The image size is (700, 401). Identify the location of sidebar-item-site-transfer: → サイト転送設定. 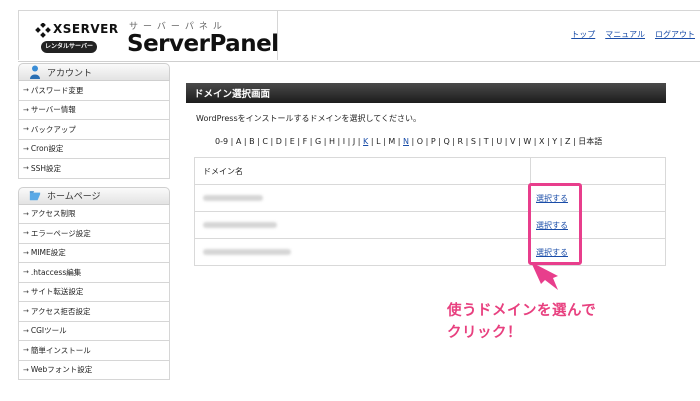
(94, 292).